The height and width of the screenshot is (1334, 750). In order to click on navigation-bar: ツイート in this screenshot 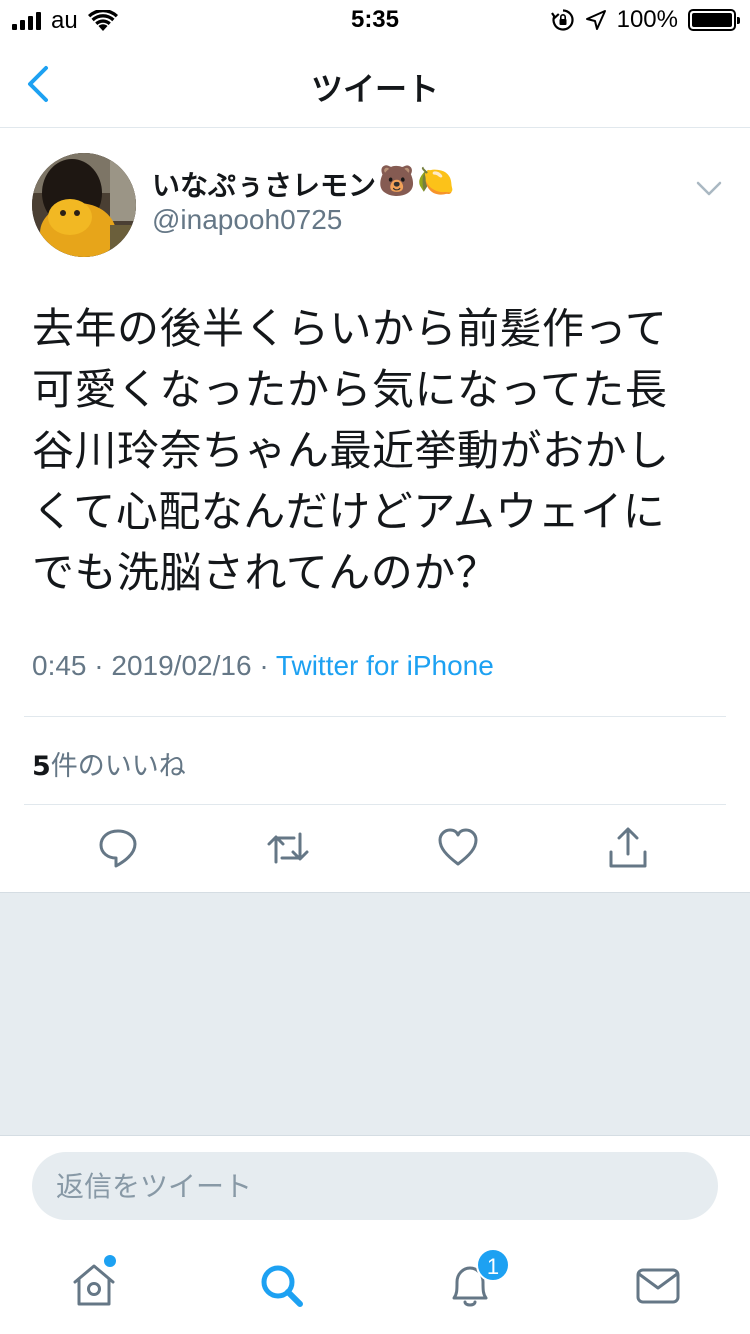, I will do `click(375, 84)`.